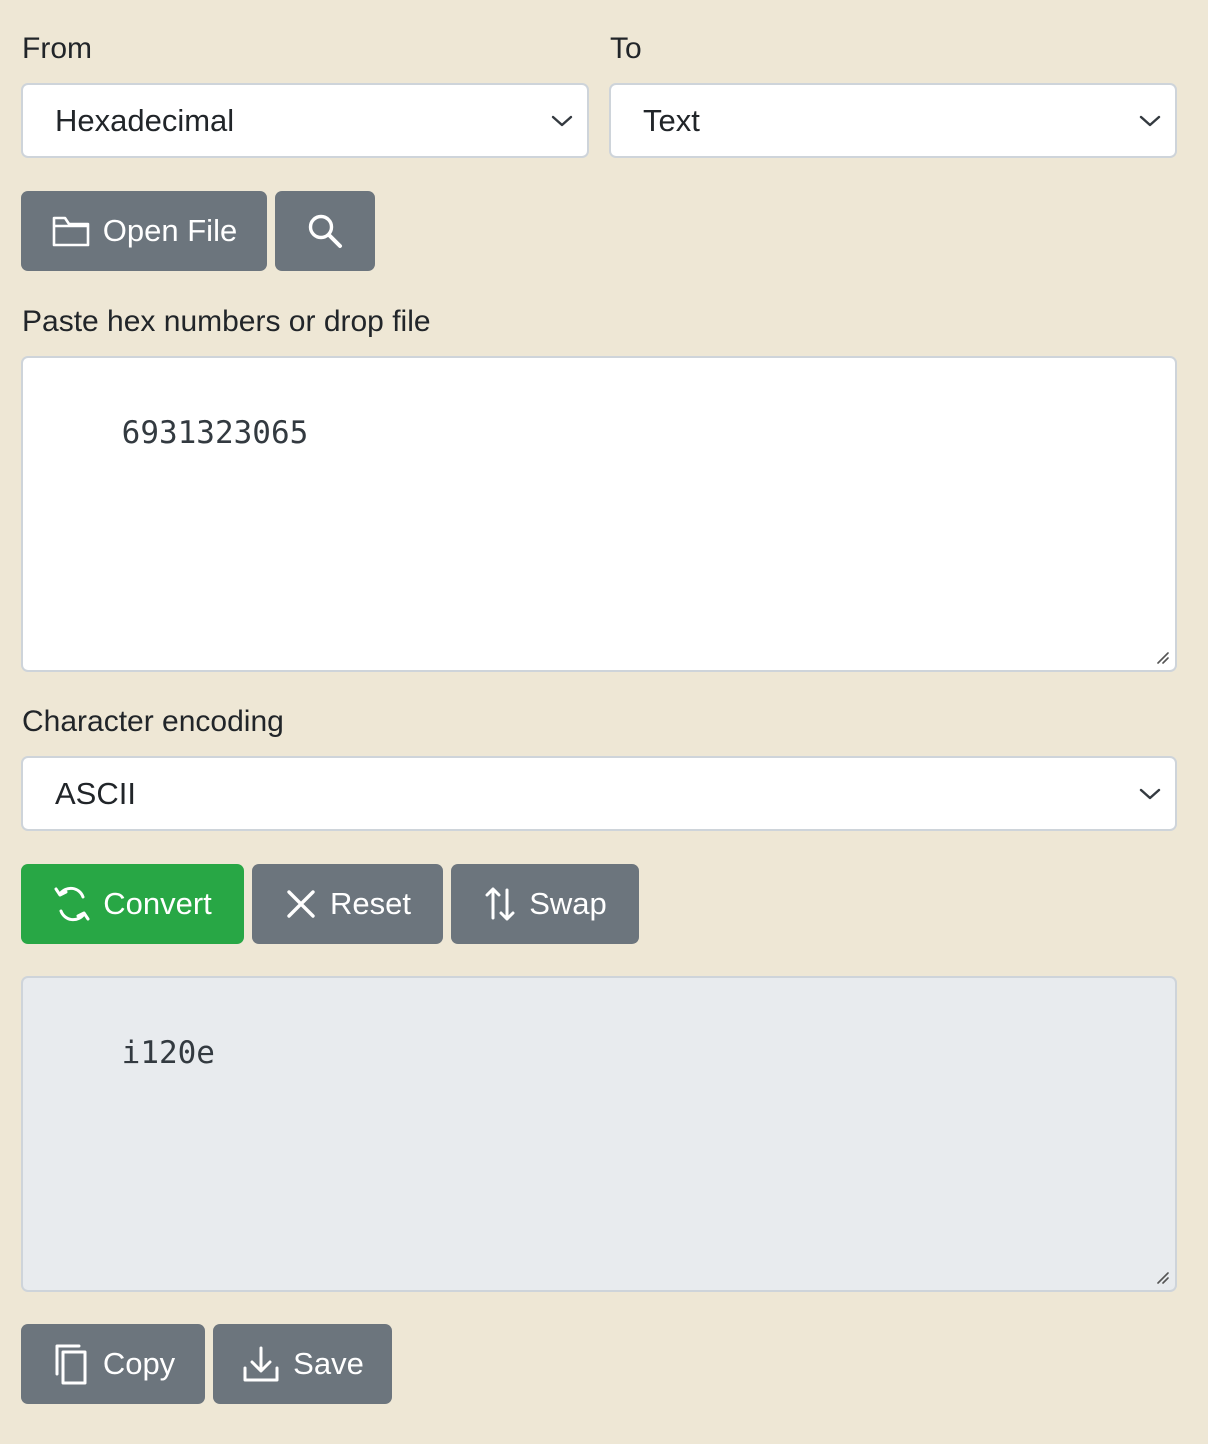 The height and width of the screenshot is (1444, 1208). What do you see at coordinates (226, 321) in the screenshot?
I see `input-label: Paste hex numbers or drop file` at bounding box center [226, 321].